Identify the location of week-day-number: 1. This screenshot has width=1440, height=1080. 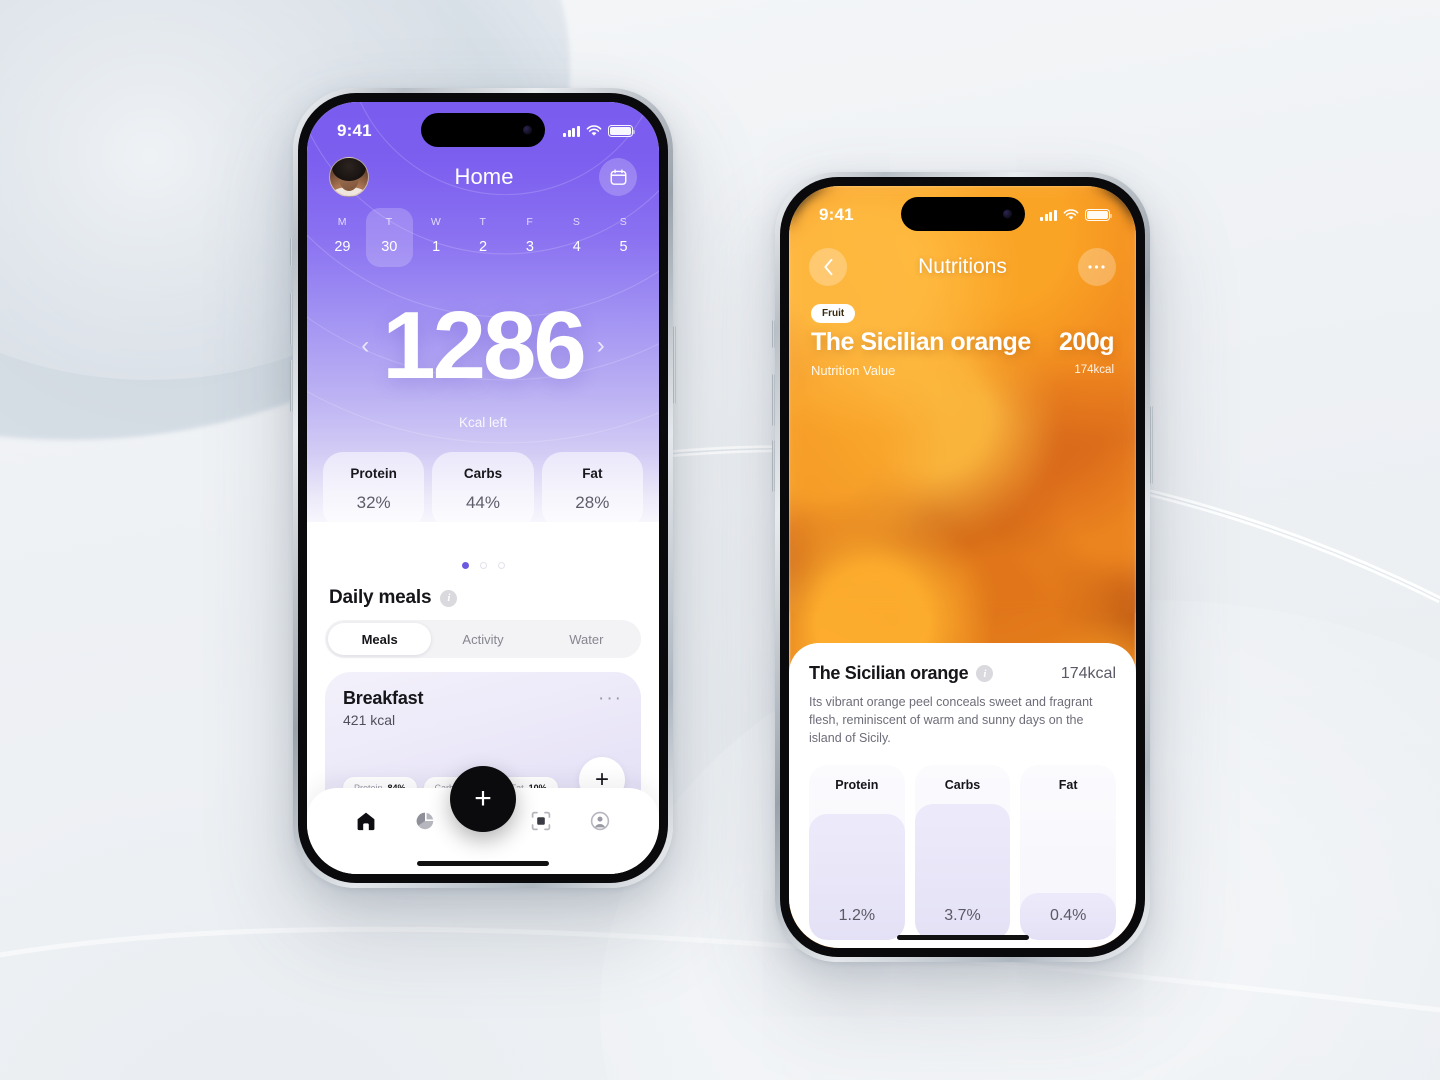
(436, 247).